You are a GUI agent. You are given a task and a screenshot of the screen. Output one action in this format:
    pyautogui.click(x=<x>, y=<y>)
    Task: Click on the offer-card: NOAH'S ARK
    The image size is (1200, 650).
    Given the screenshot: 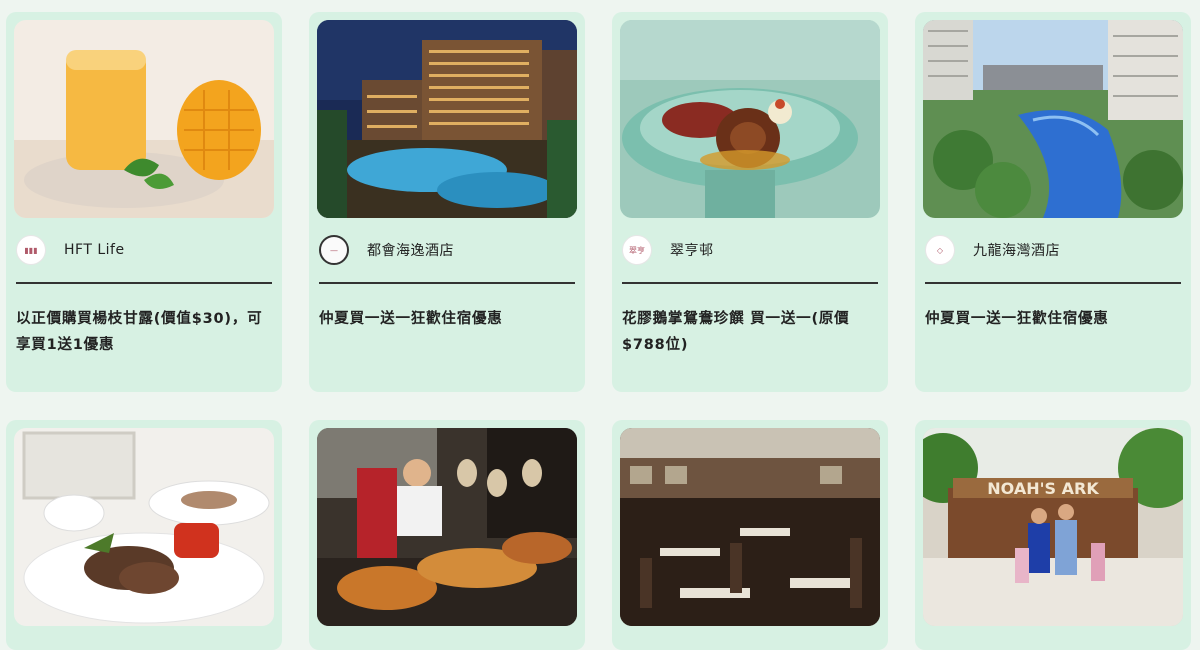 What is the action you would take?
    pyautogui.click(x=1053, y=535)
    